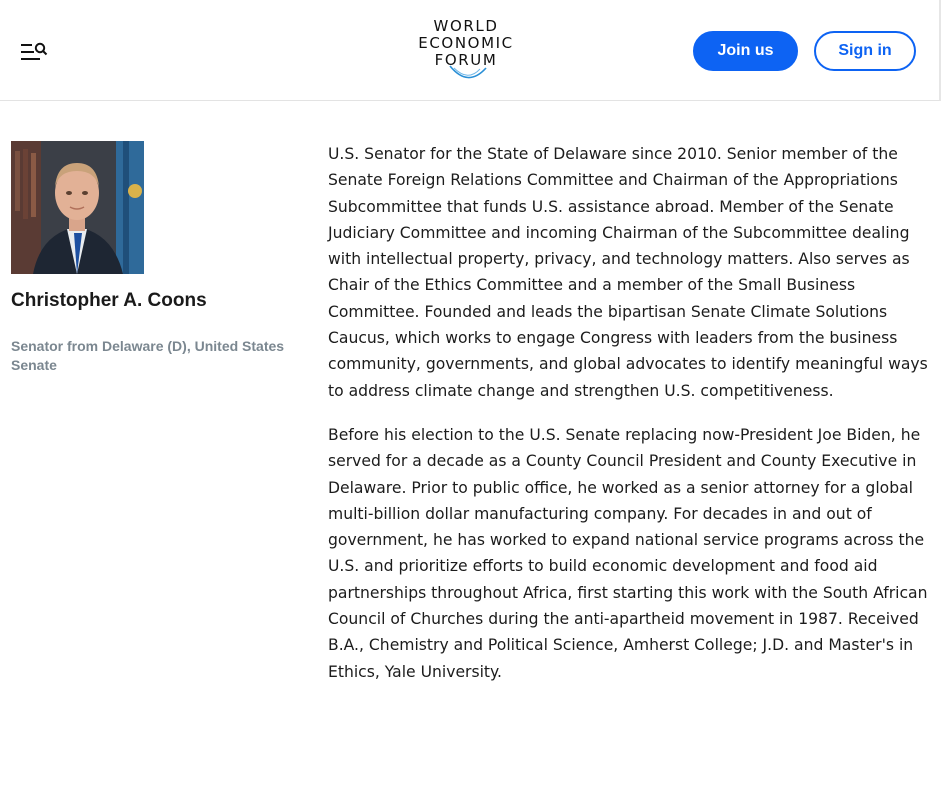  Describe the element at coordinates (77, 207) in the screenshot. I see `profile-photo` at that location.